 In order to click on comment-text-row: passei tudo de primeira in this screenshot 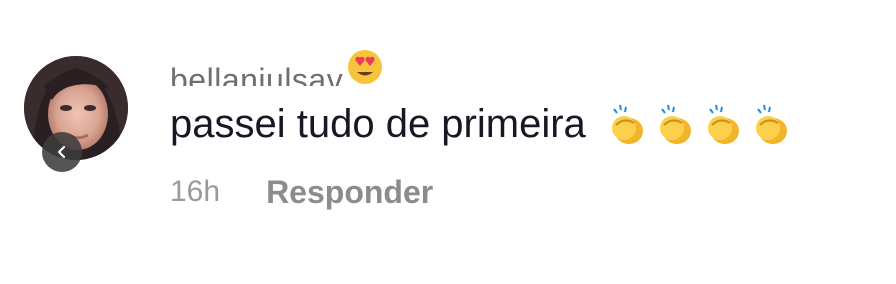, I will do `click(481, 124)`.